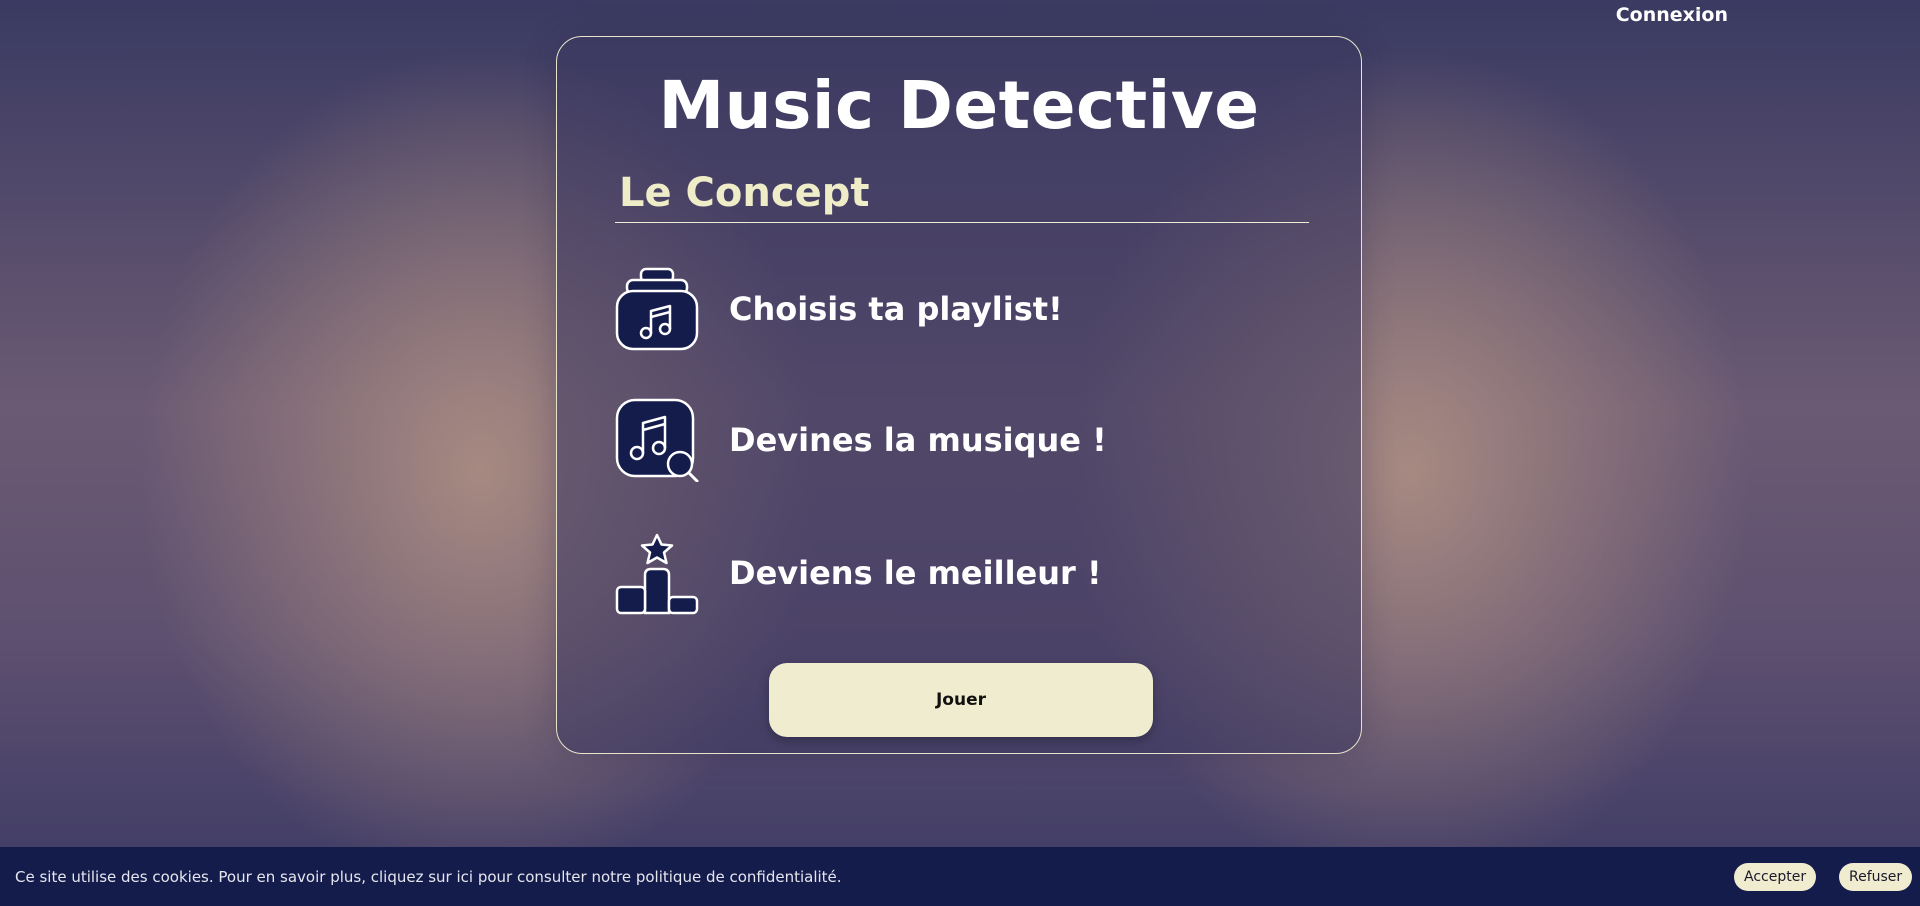  I want to click on step-choose-playlist: Choisis ta playlist!, so click(839, 309).